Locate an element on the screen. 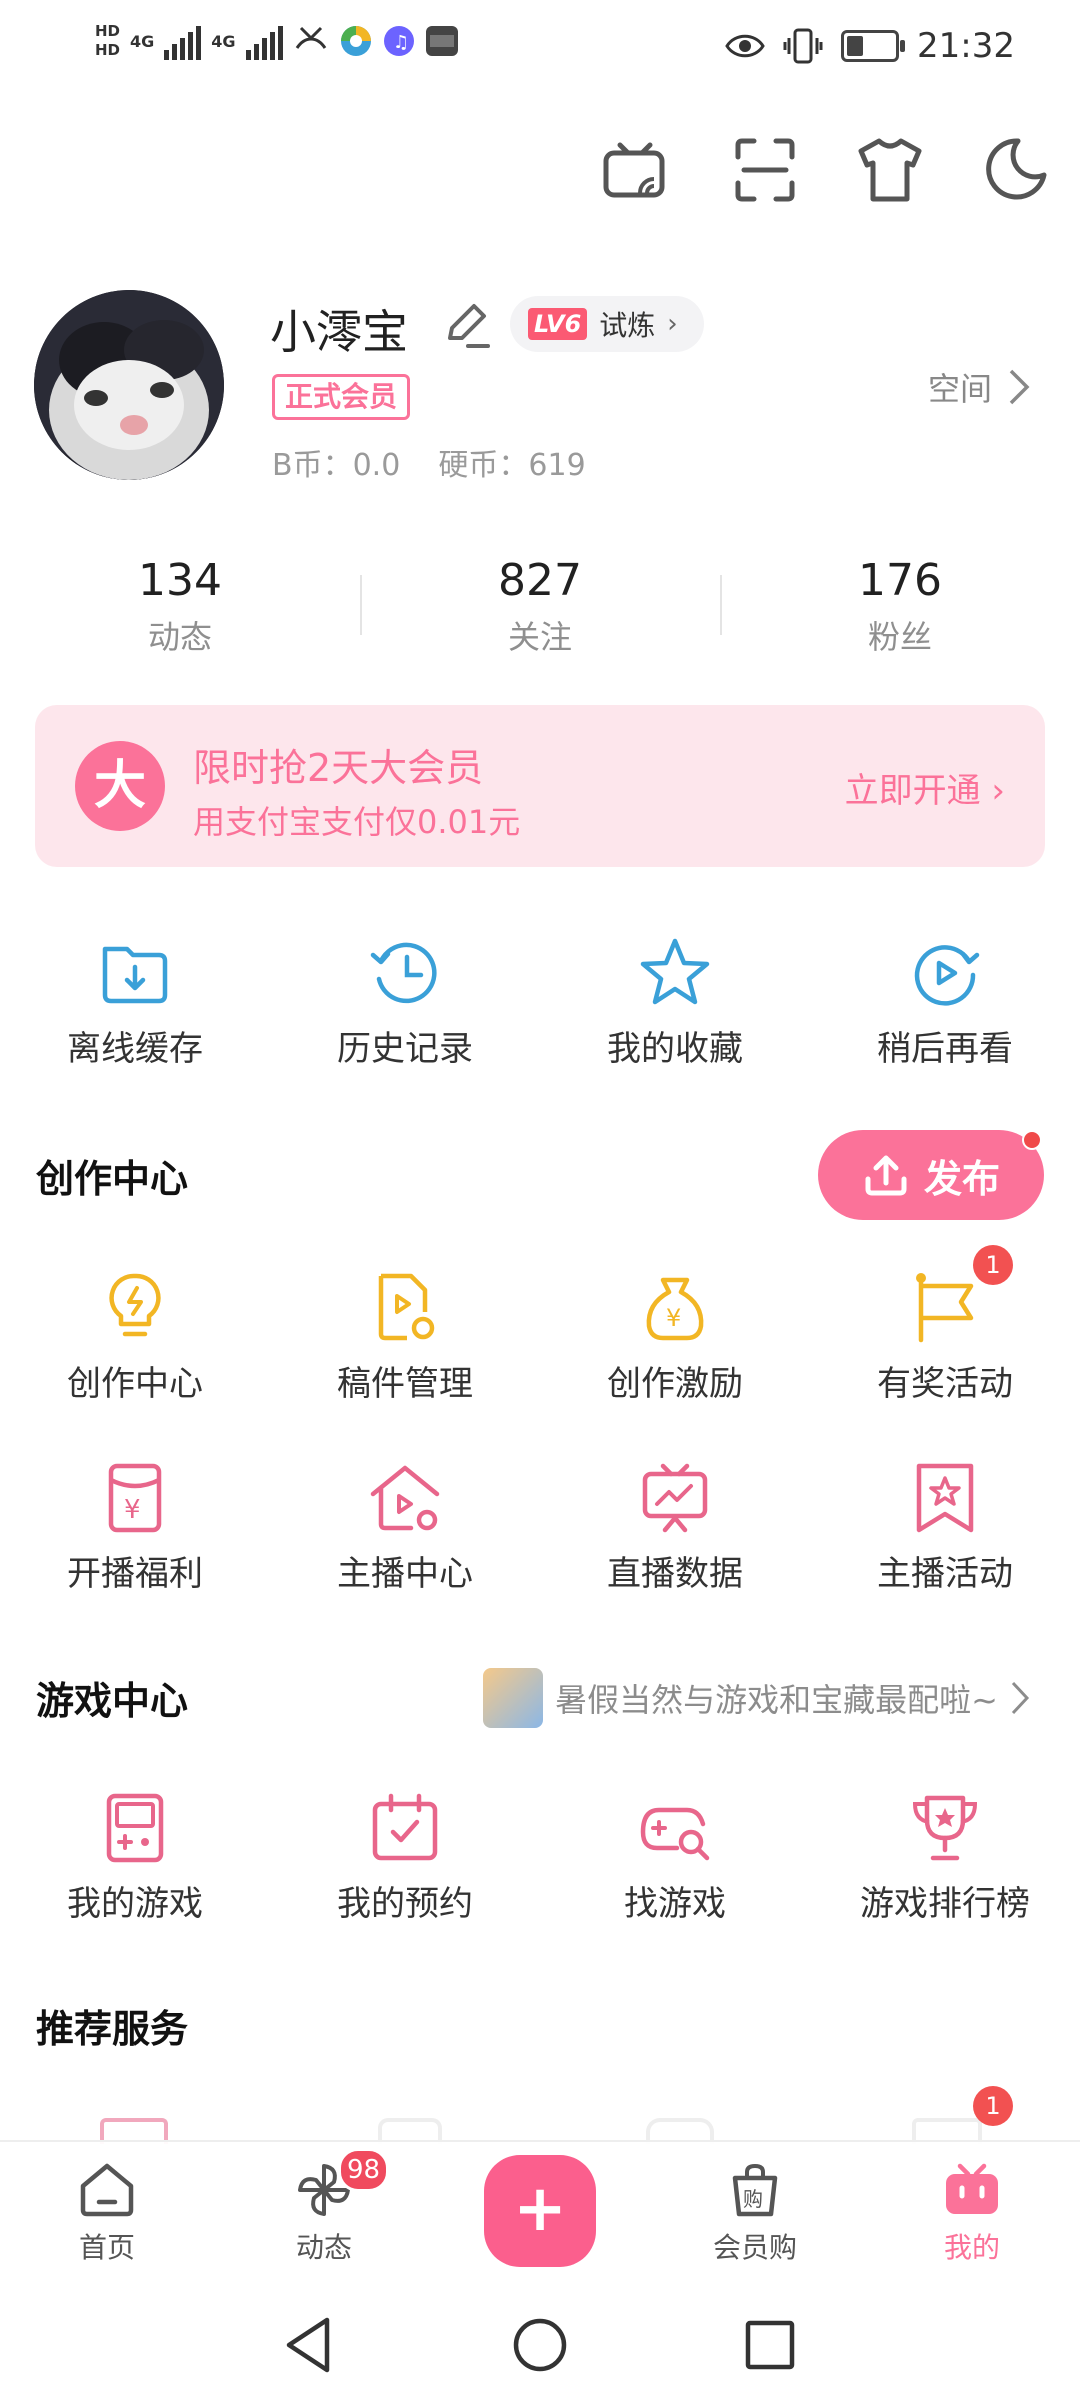  live-data: 直播数据 is located at coordinates (675, 1527).